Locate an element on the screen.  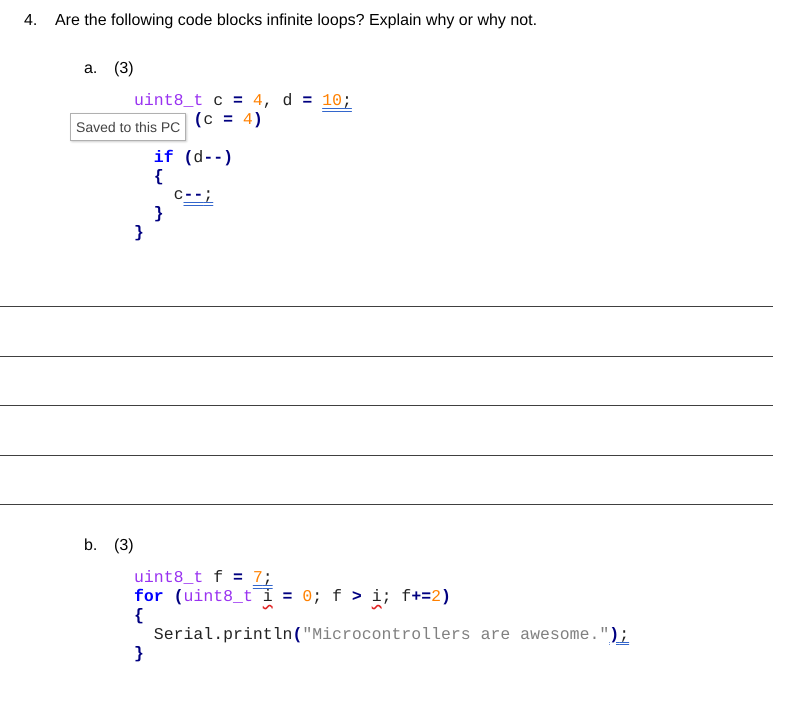
tooltip: Saved to this PC is located at coordinates (128, 127).